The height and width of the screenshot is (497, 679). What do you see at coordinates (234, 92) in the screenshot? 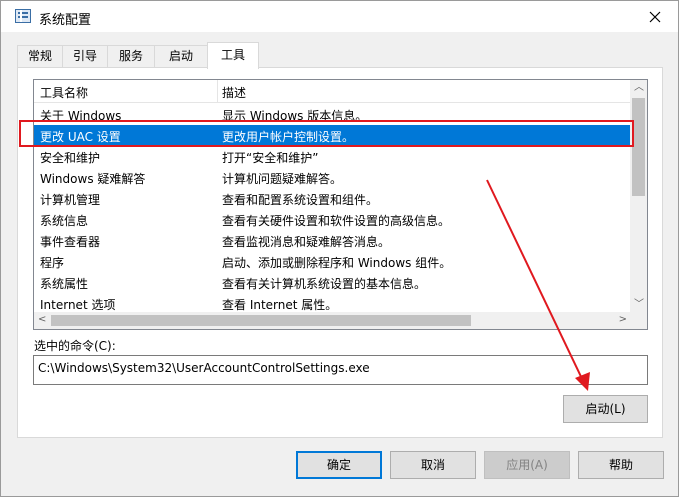
I see `column-header-description: 描述` at bounding box center [234, 92].